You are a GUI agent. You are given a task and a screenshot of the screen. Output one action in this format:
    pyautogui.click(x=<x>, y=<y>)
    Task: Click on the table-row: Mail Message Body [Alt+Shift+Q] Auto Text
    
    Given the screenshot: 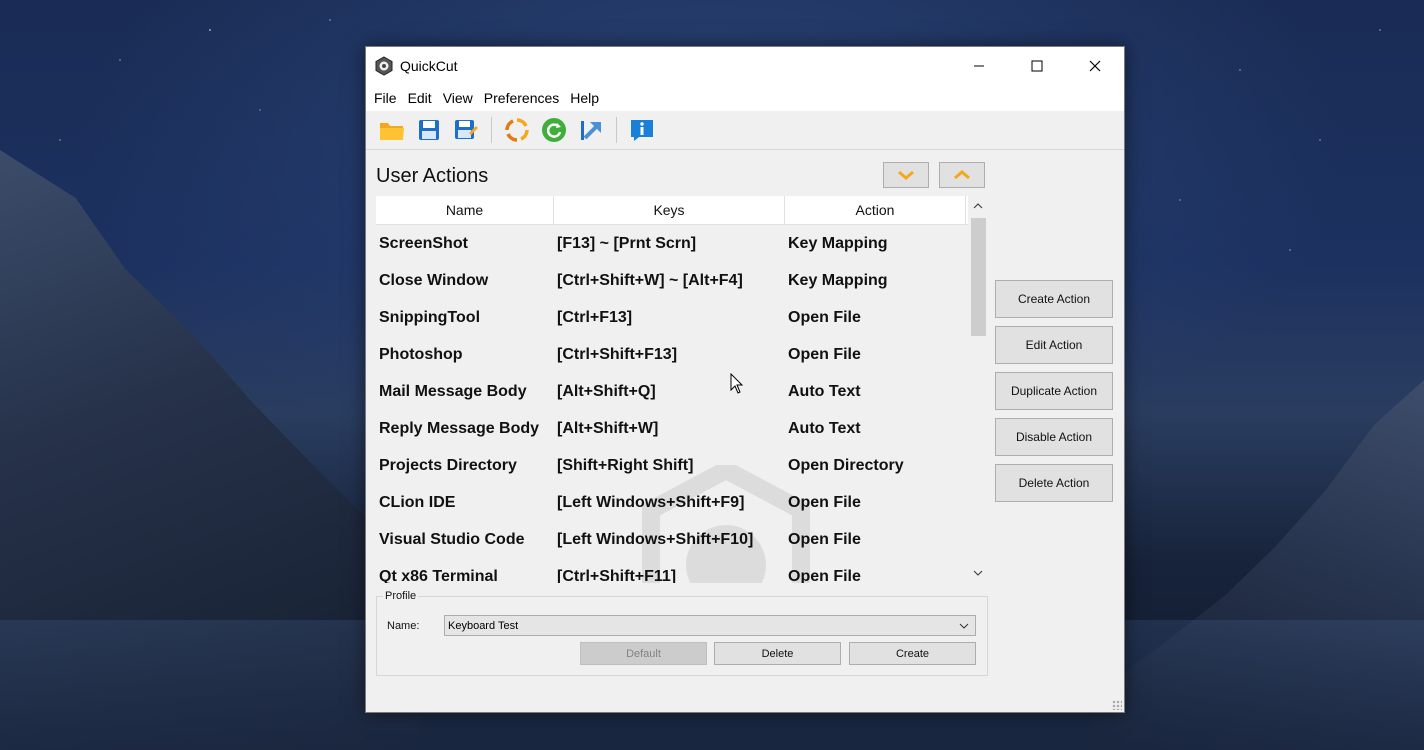 What is the action you would take?
    pyautogui.click(x=682, y=391)
    